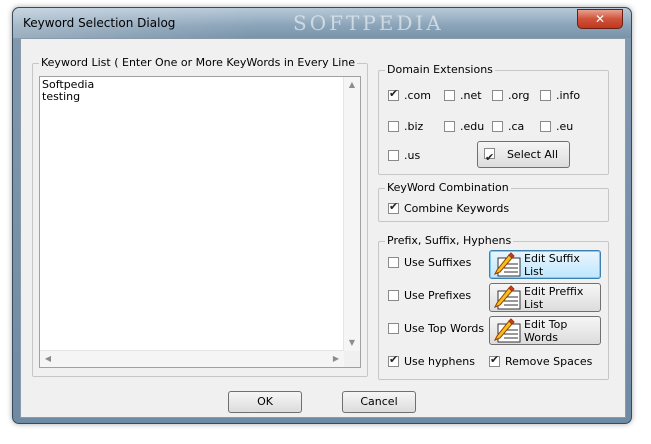  Describe the element at coordinates (336, 359) in the screenshot. I see `scroll-right-icon: ▶` at that location.